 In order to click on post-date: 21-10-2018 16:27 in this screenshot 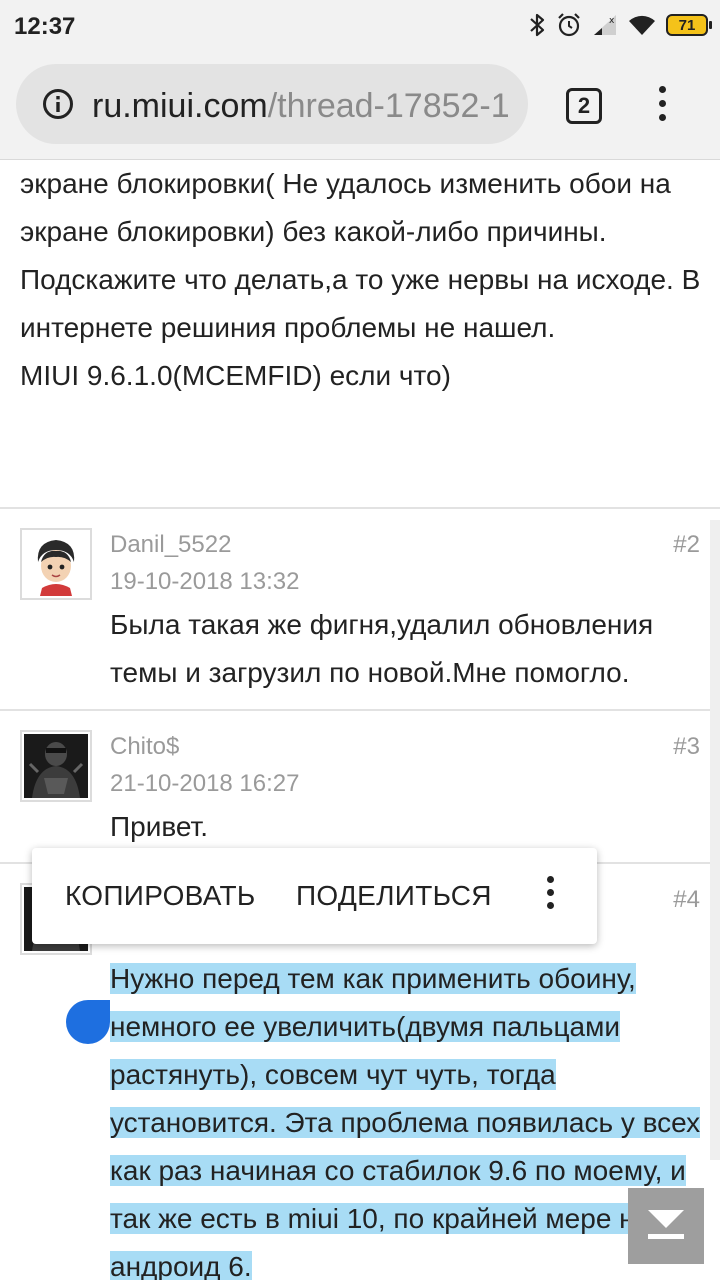, I will do `click(205, 783)`.